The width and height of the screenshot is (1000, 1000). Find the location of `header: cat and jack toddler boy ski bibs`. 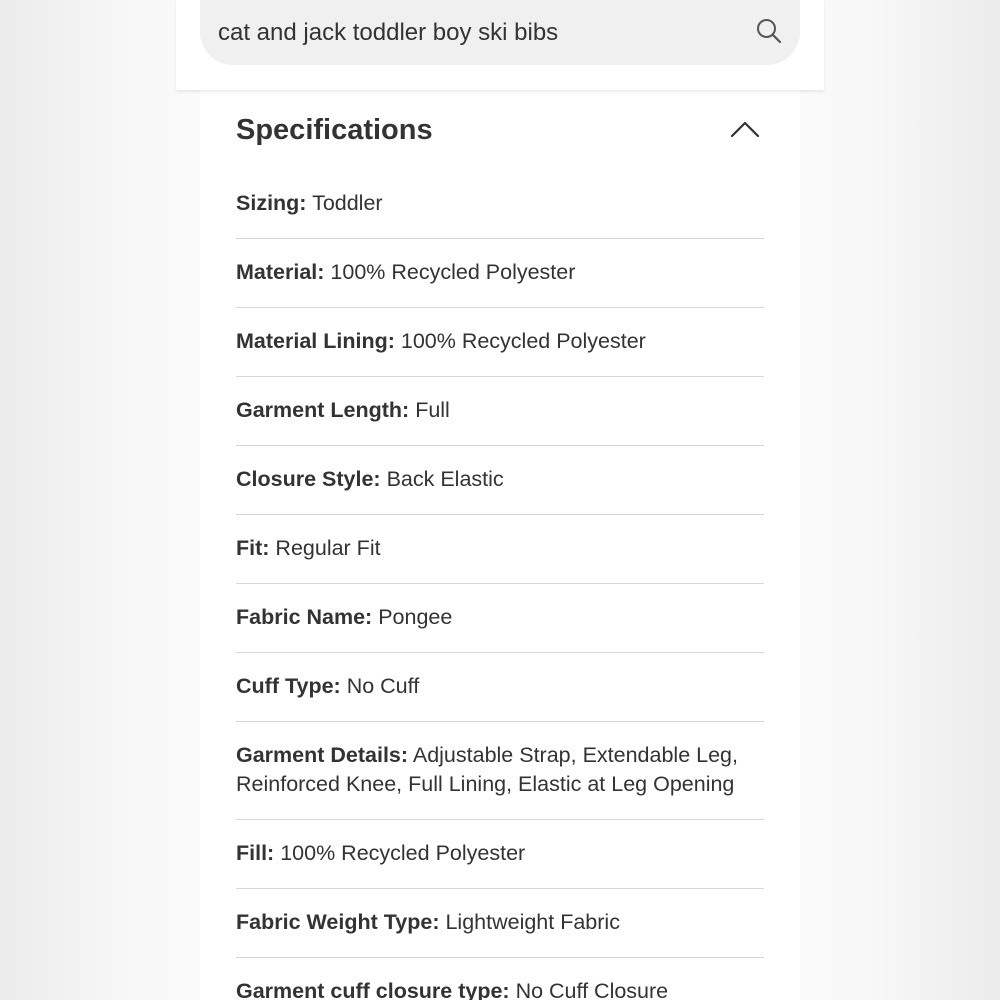

header: cat and jack toddler boy ski bibs is located at coordinates (500, 45).